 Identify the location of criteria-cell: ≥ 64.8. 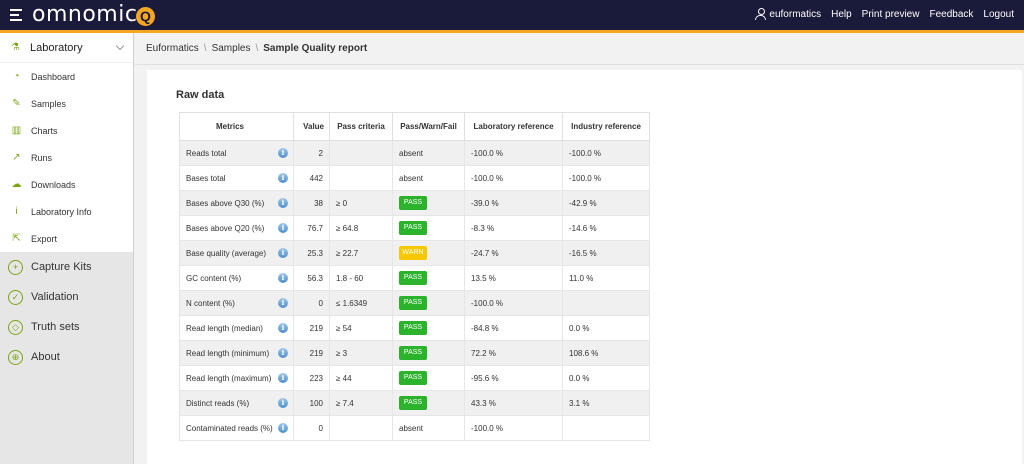
(361, 228).